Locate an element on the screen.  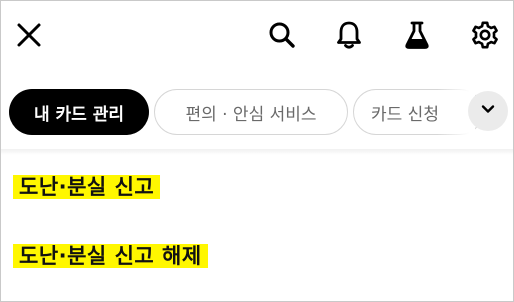
tab-label: 편의 · 안심 서비스 is located at coordinates (251, 114).